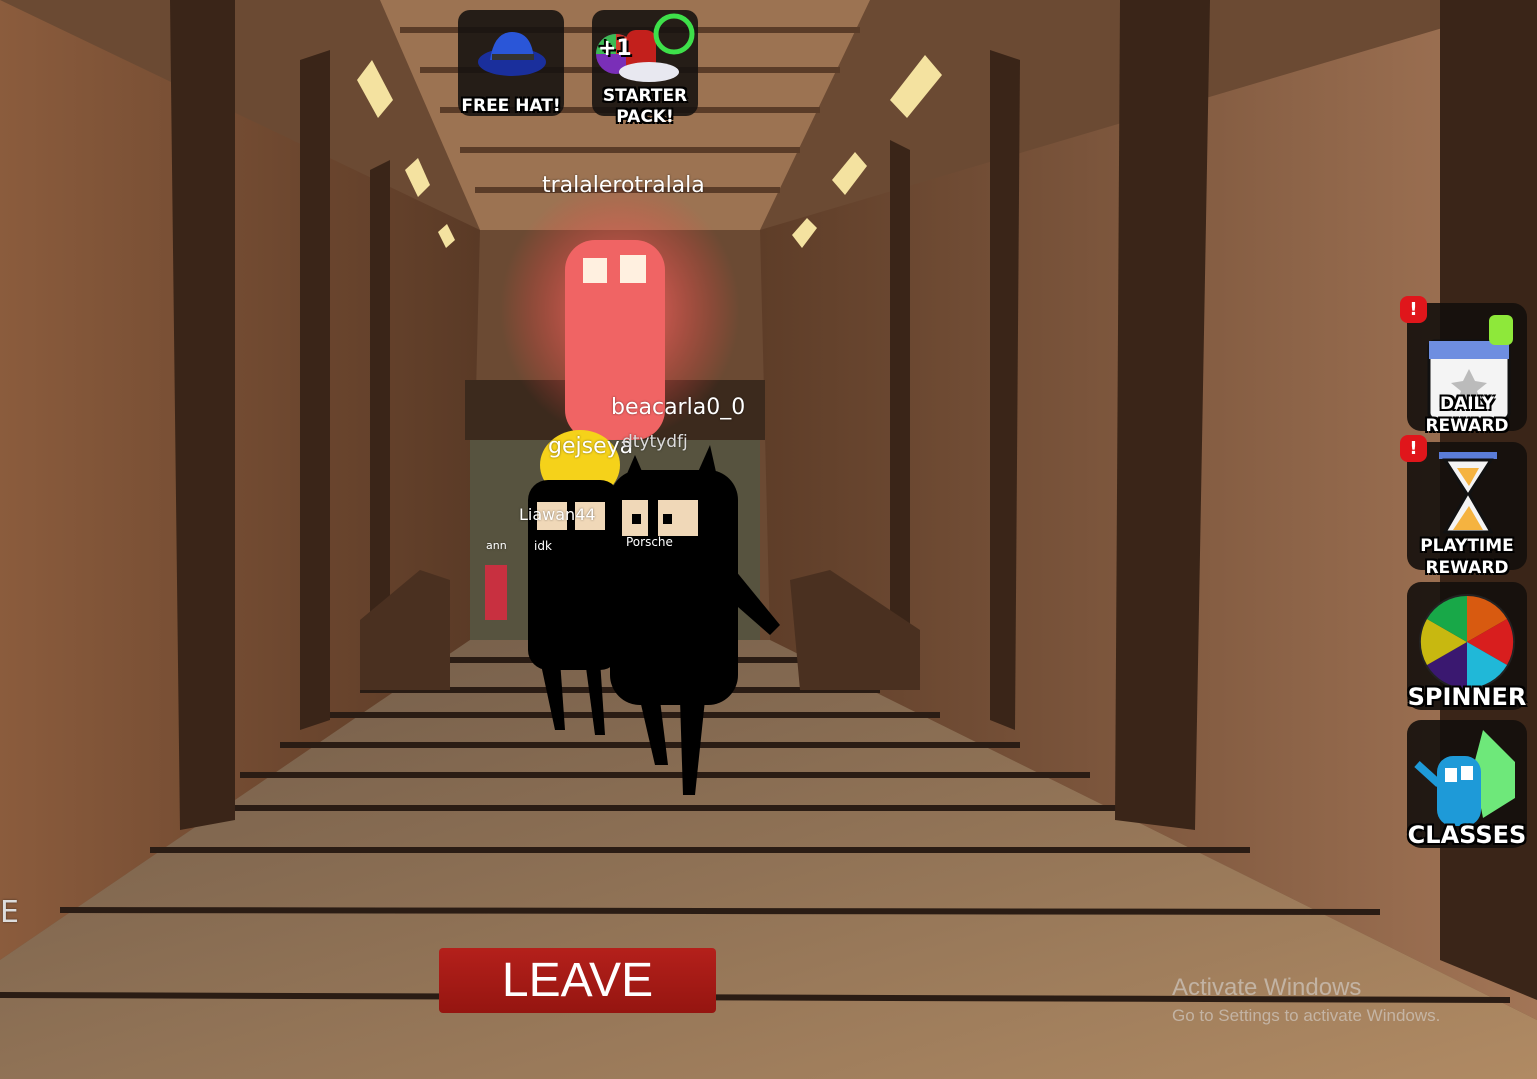 The image size is (1537, 1079). Describe the element at coordinates (1306, 1015) in the screenshot. I see `watermark-subtitle: Go to Settings to activate Windows.` at that location.